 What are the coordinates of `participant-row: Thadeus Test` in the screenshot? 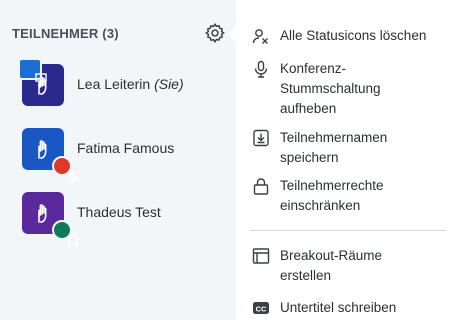 It's located at (118, 220).